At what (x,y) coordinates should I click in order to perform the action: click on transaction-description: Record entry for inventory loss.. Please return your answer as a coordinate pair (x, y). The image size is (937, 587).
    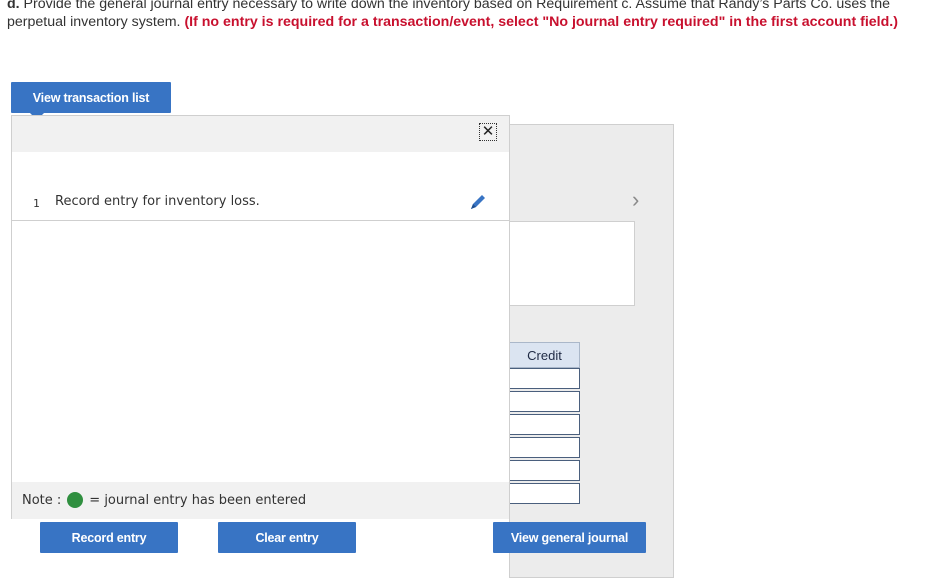
    Looking at the image, I should click on (157, 201).